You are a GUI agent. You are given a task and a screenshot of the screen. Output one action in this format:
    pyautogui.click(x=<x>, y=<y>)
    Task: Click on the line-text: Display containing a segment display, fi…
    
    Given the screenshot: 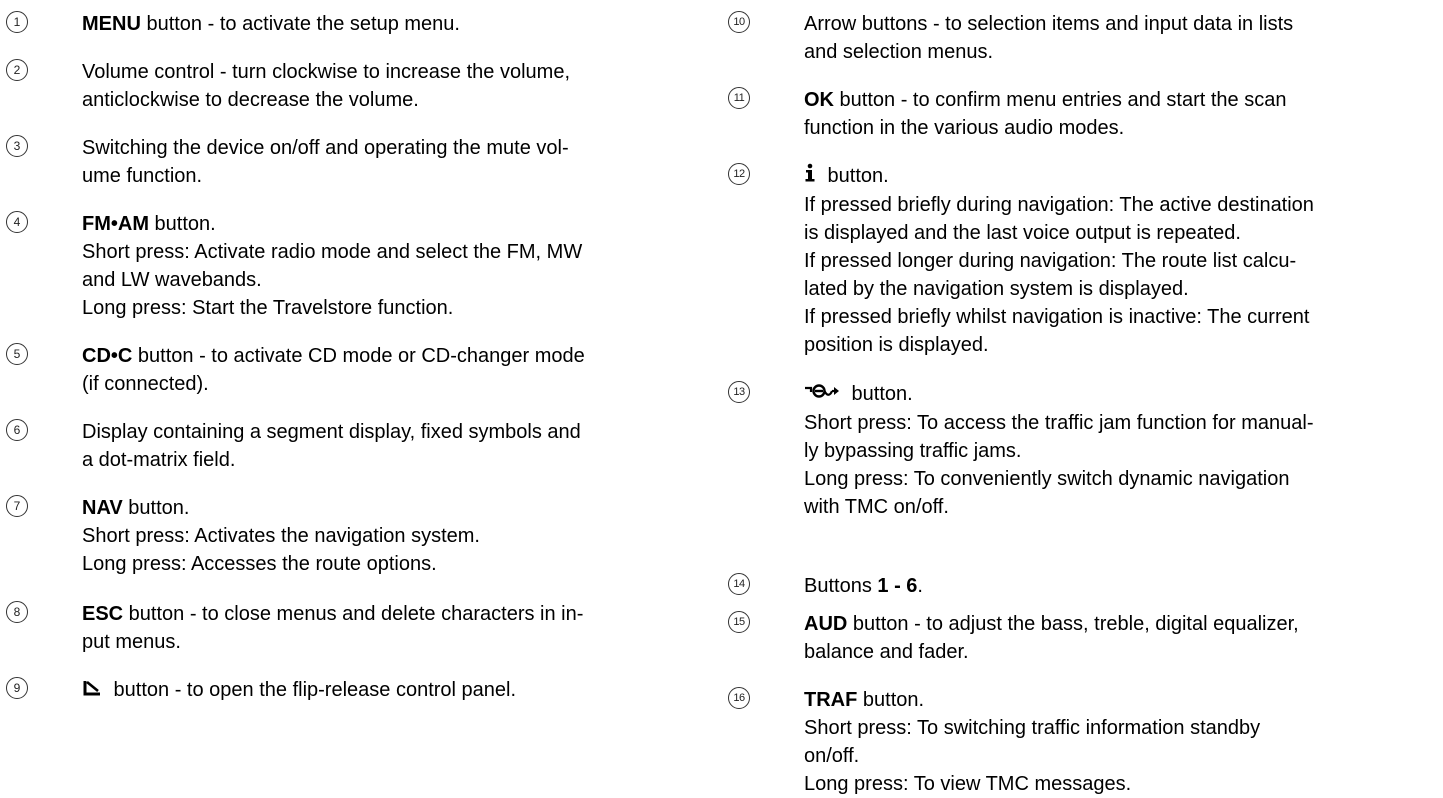 What is the action you would take?
    pyautogui.click(x=331, y=432)
    